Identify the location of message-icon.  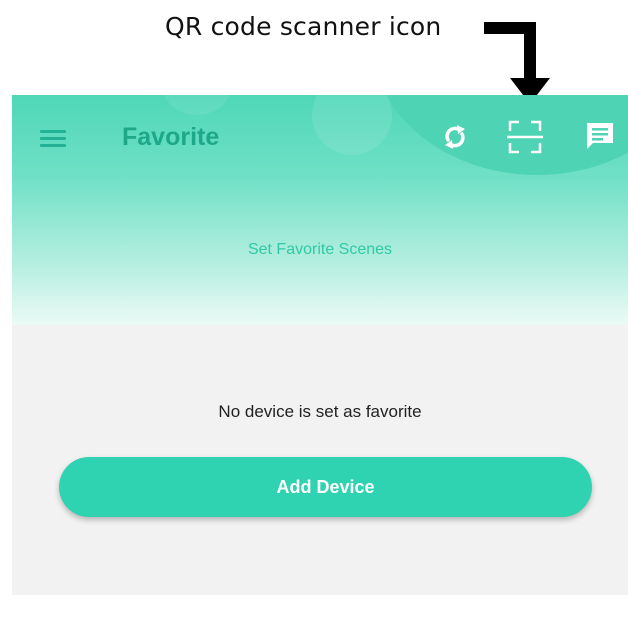
(600, 136).